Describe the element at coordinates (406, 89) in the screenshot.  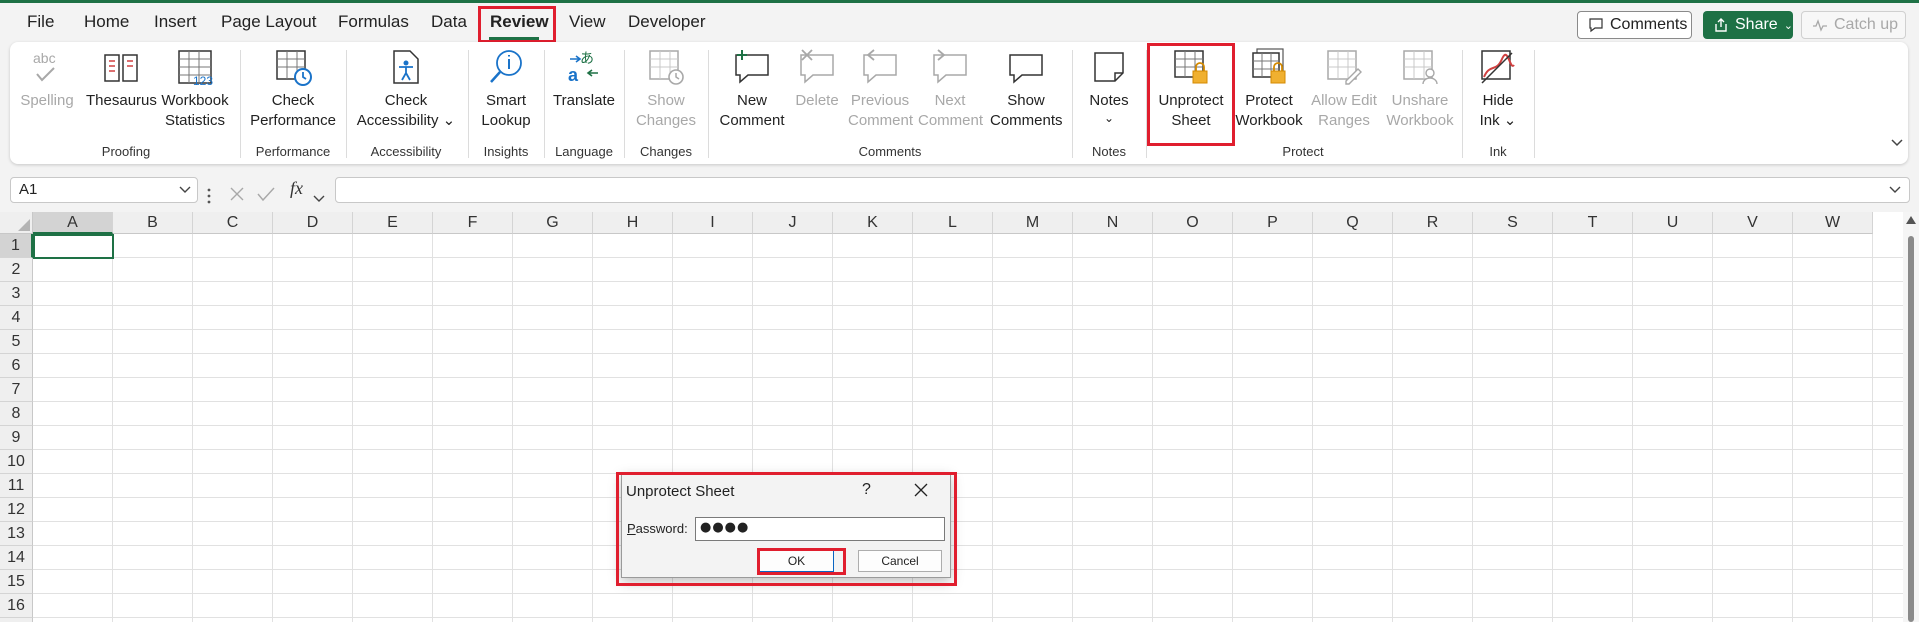
I see `check-accessibility-button: Check Accessibility ⌄` at that location.